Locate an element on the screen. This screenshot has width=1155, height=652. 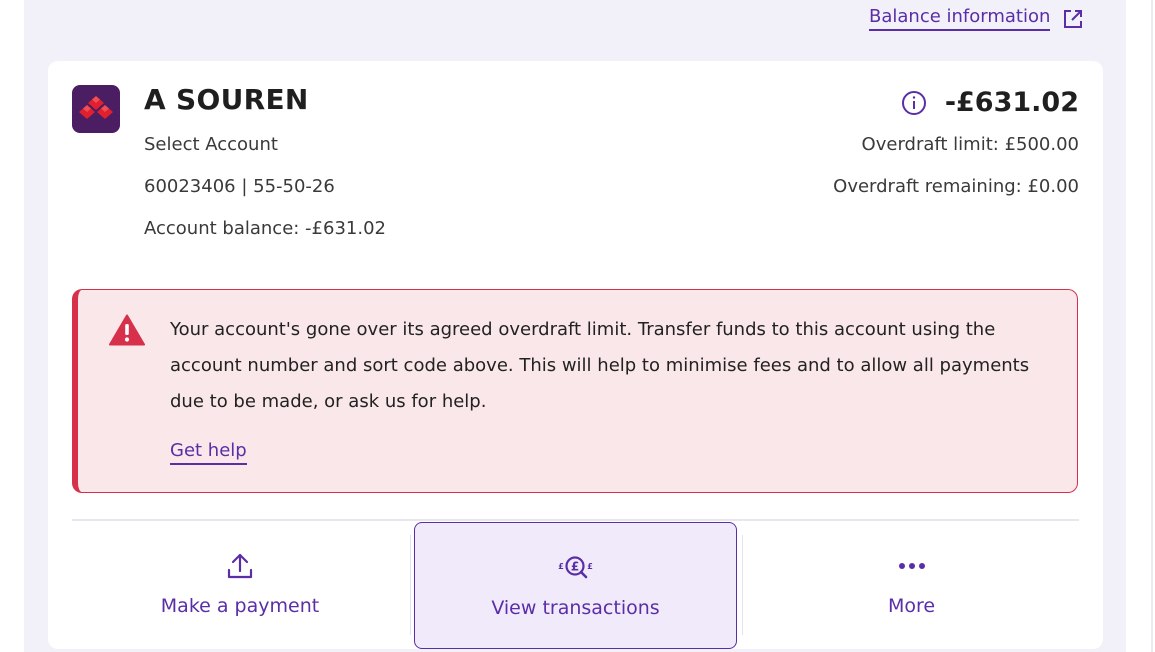
account-balance-text: Account balance: -£631.02 is located at coordinates (265, 228).